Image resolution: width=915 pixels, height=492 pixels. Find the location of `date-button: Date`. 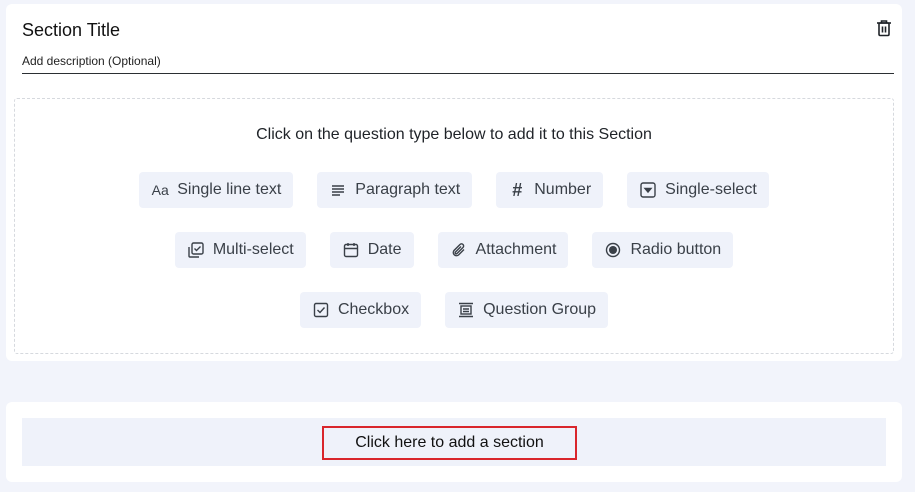

date-button: Date is located at coordinates (371, 250).